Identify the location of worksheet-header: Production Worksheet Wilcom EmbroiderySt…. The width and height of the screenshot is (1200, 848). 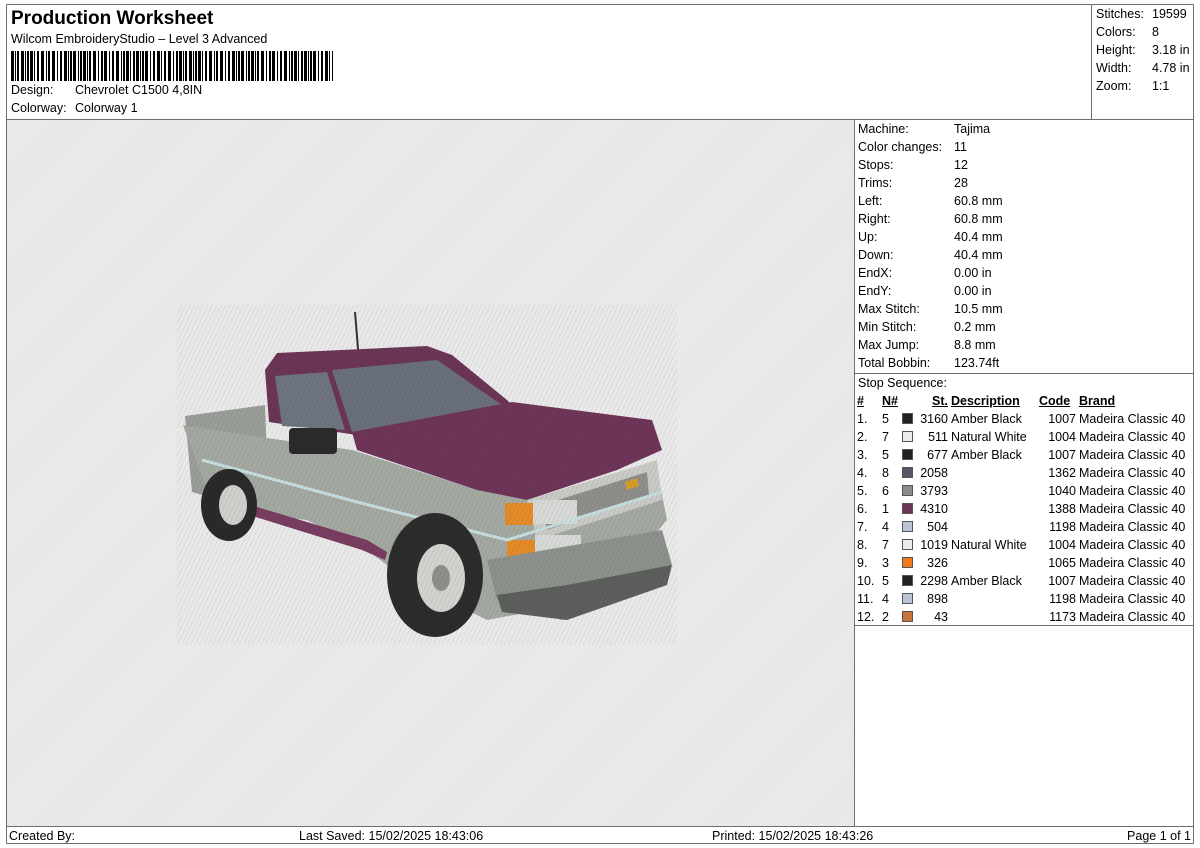
(600, 62).